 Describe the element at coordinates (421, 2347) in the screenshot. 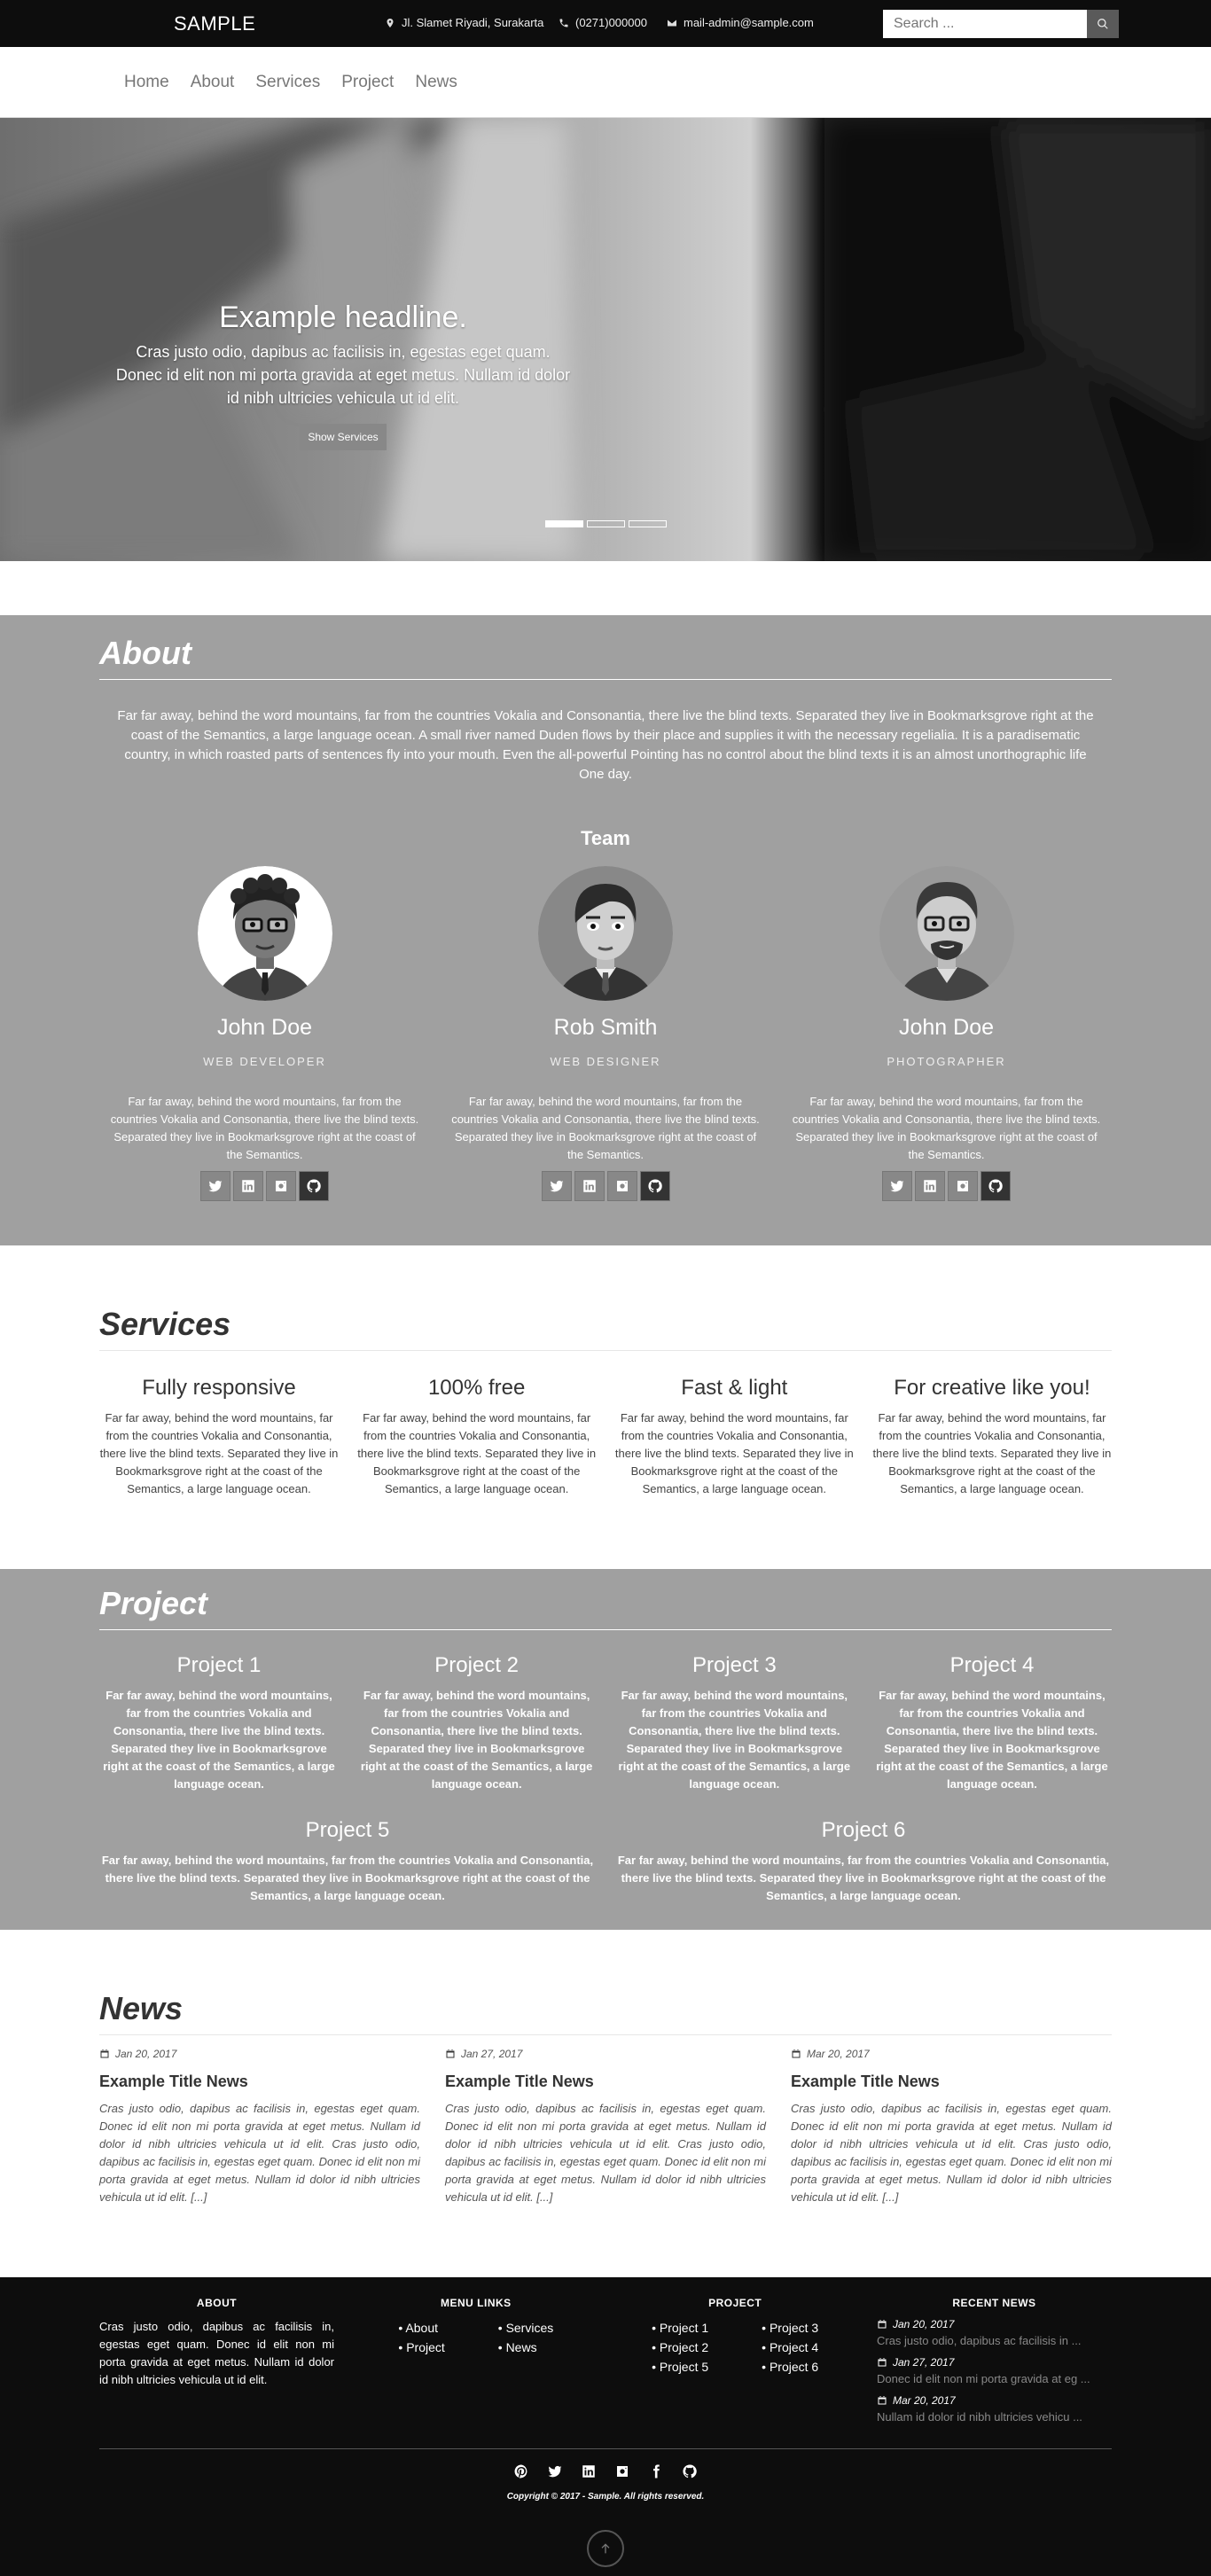

I see `footer-link-project: Project` at that location.